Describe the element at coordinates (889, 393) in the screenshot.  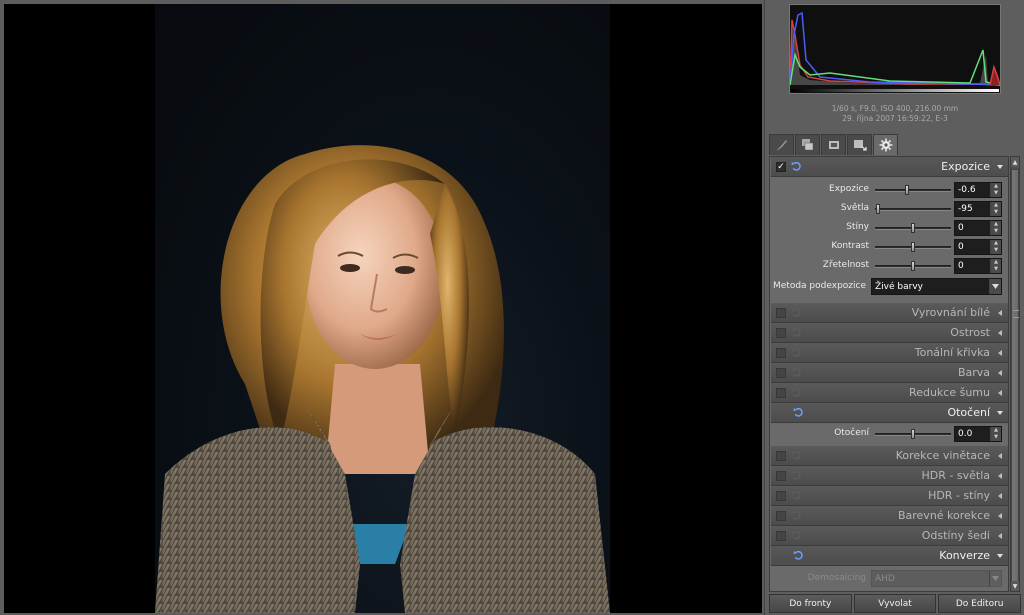
I see `section-noise-header: Redukce šumu` at that location.